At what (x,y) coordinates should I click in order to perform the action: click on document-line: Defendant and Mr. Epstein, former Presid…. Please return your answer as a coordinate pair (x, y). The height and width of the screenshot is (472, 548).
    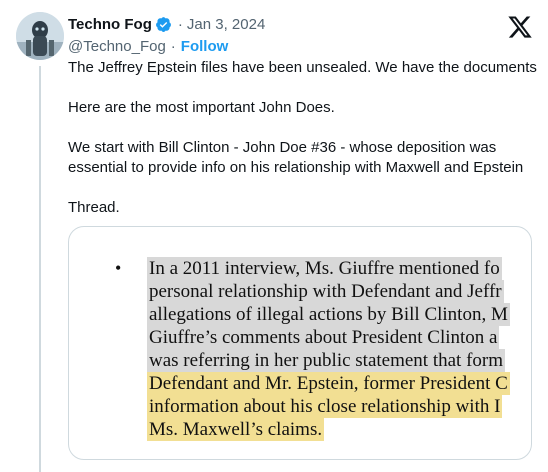
    Looking at the image, I should click on (328, 383).